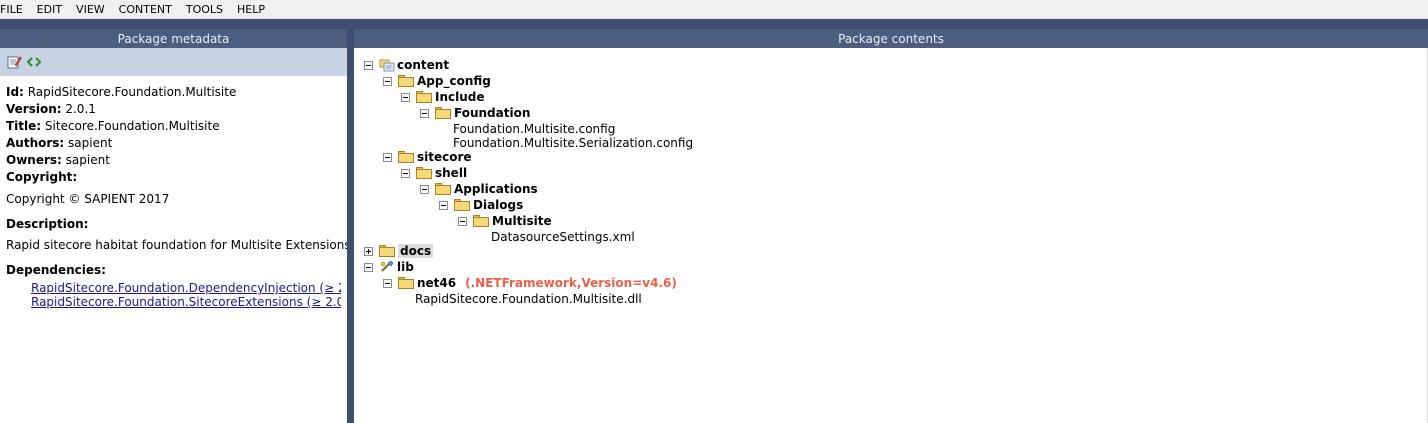  Describe the element at coordinates (132, 126) in the screenshot. I see `title-value: Sitecore.Foundation.Multisite` at that location.